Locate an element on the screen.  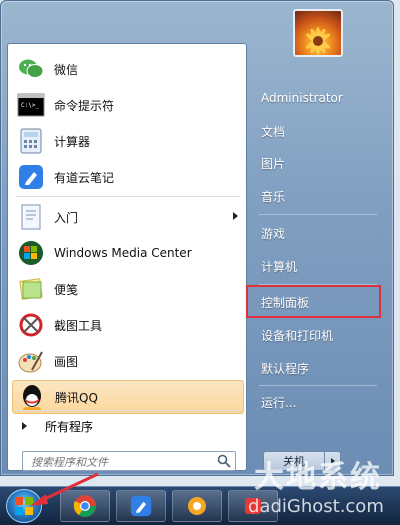
program-label: 计算器 is located at coordinates (72, 141).